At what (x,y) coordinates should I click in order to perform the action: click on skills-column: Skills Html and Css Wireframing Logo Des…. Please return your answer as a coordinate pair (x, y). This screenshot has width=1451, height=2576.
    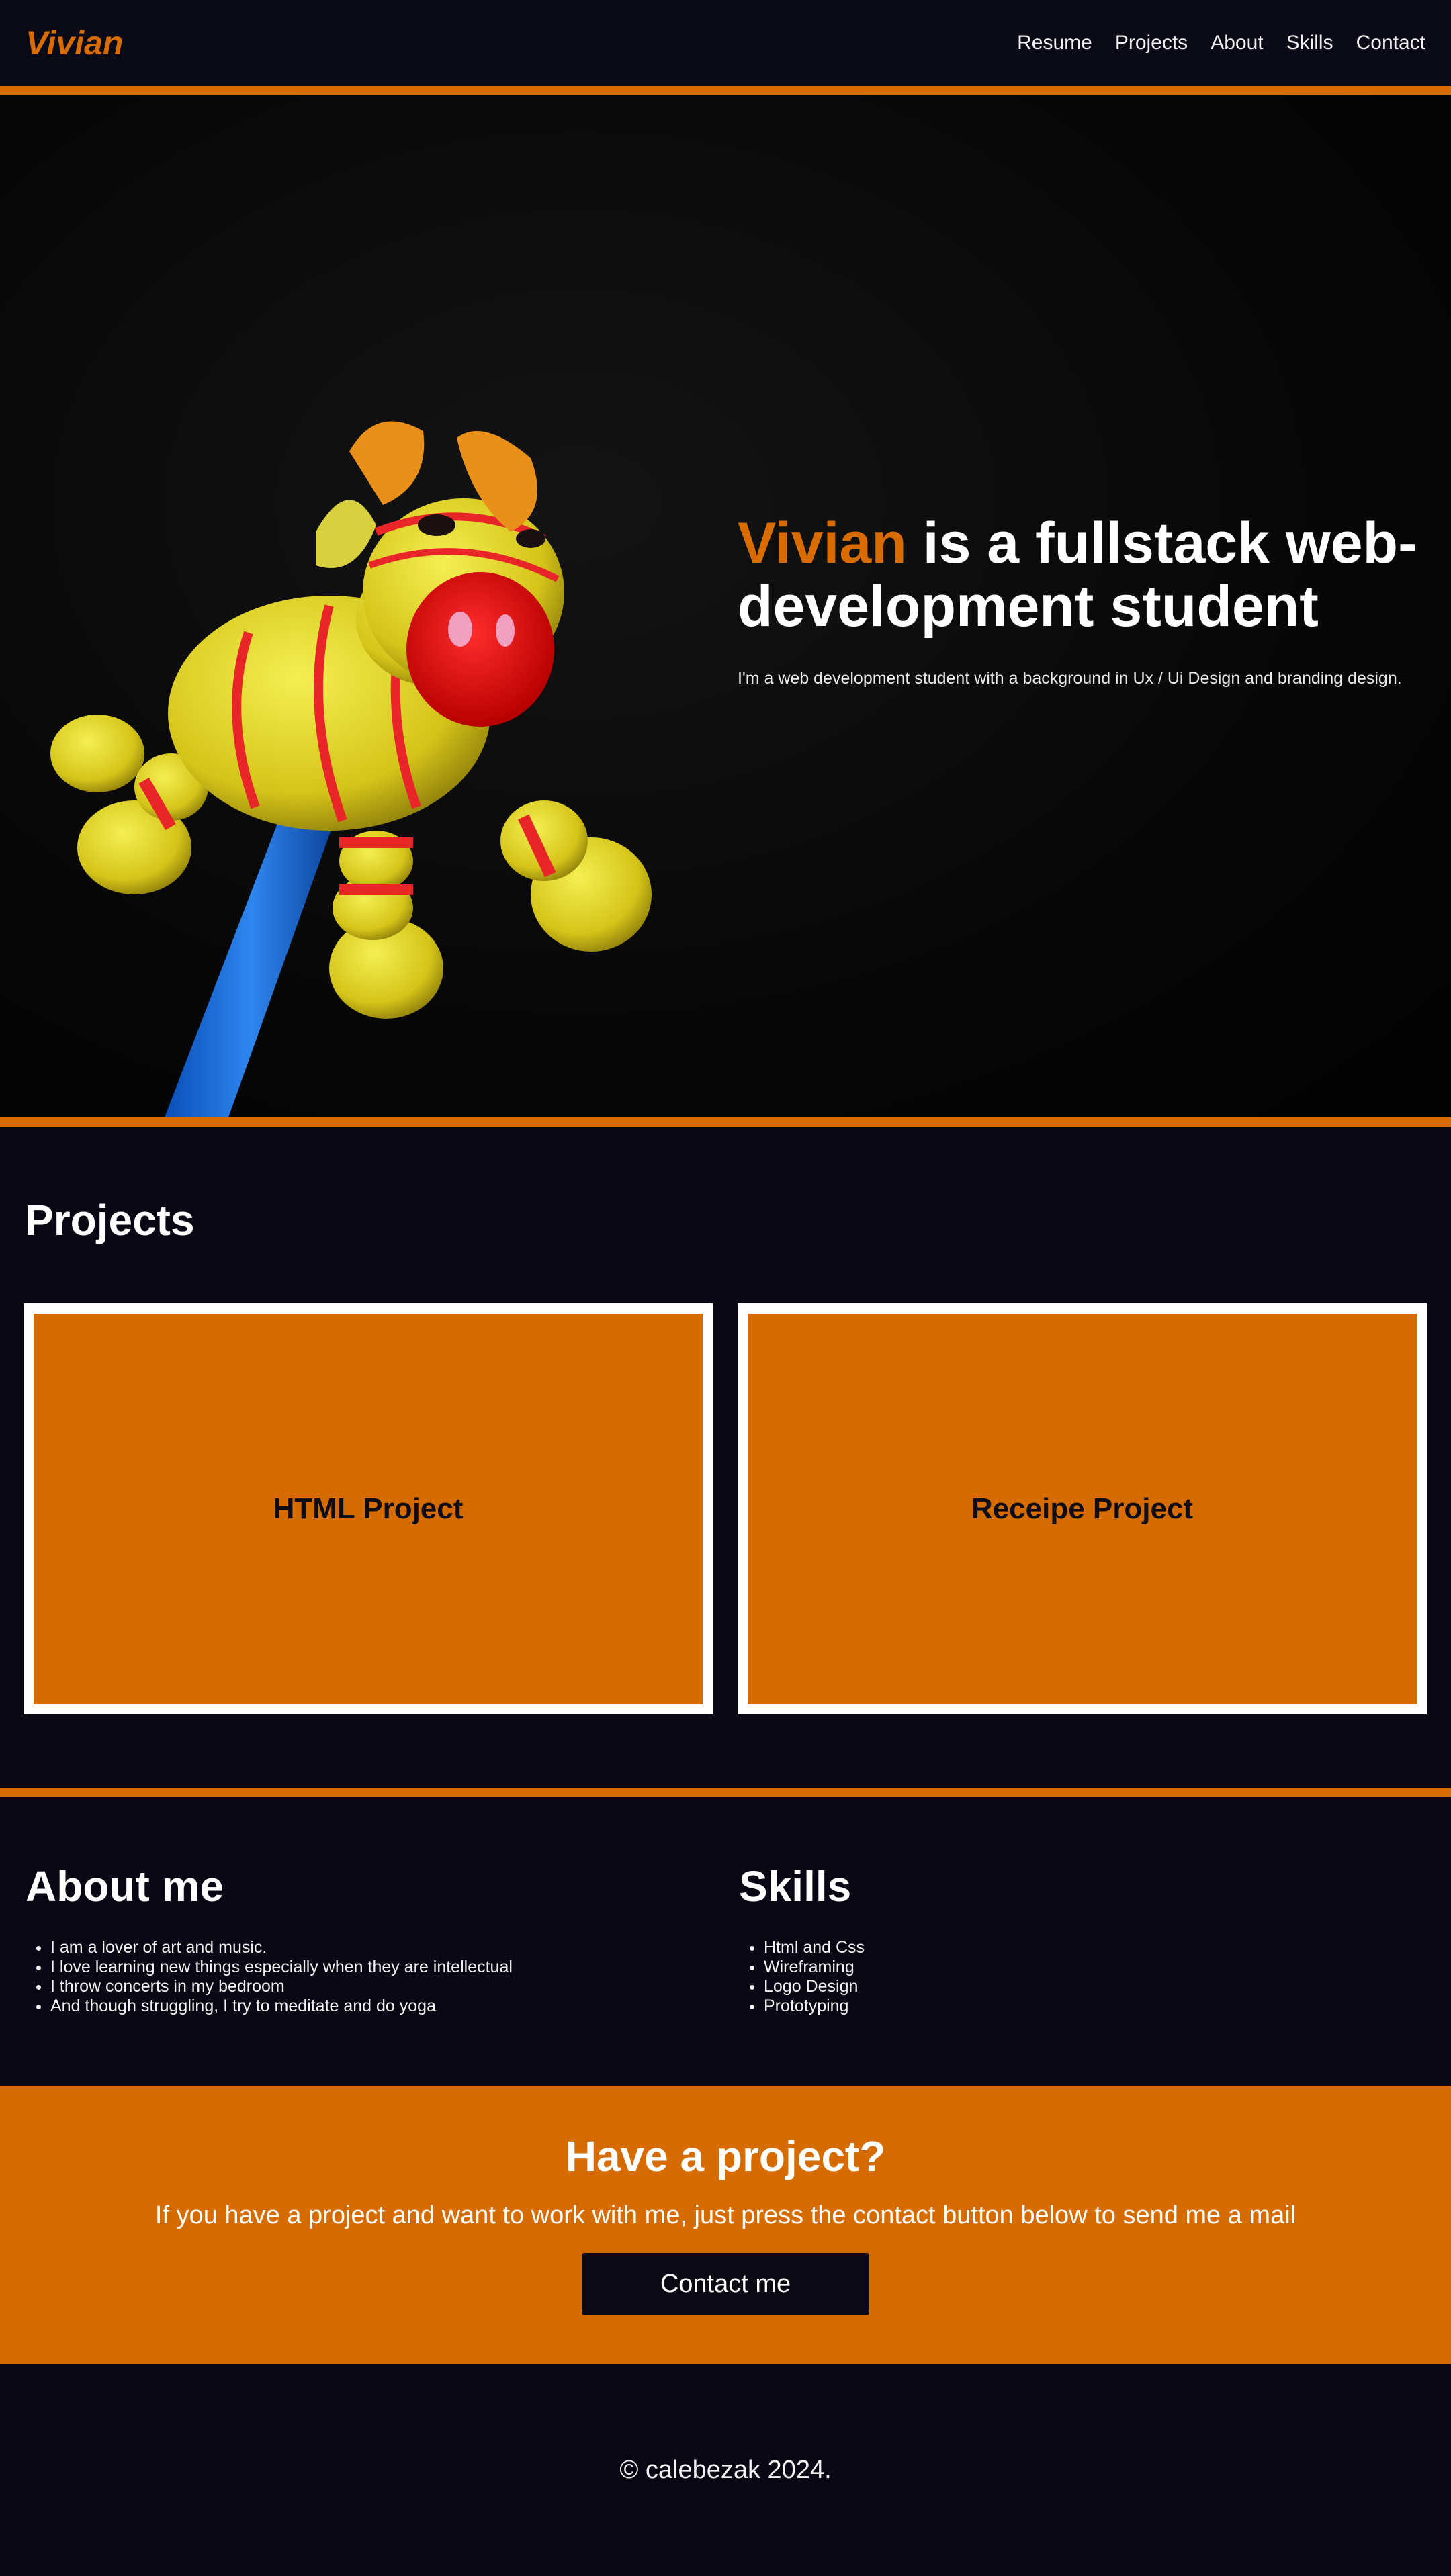
    Looking at the image, I should click on (802, 1938).